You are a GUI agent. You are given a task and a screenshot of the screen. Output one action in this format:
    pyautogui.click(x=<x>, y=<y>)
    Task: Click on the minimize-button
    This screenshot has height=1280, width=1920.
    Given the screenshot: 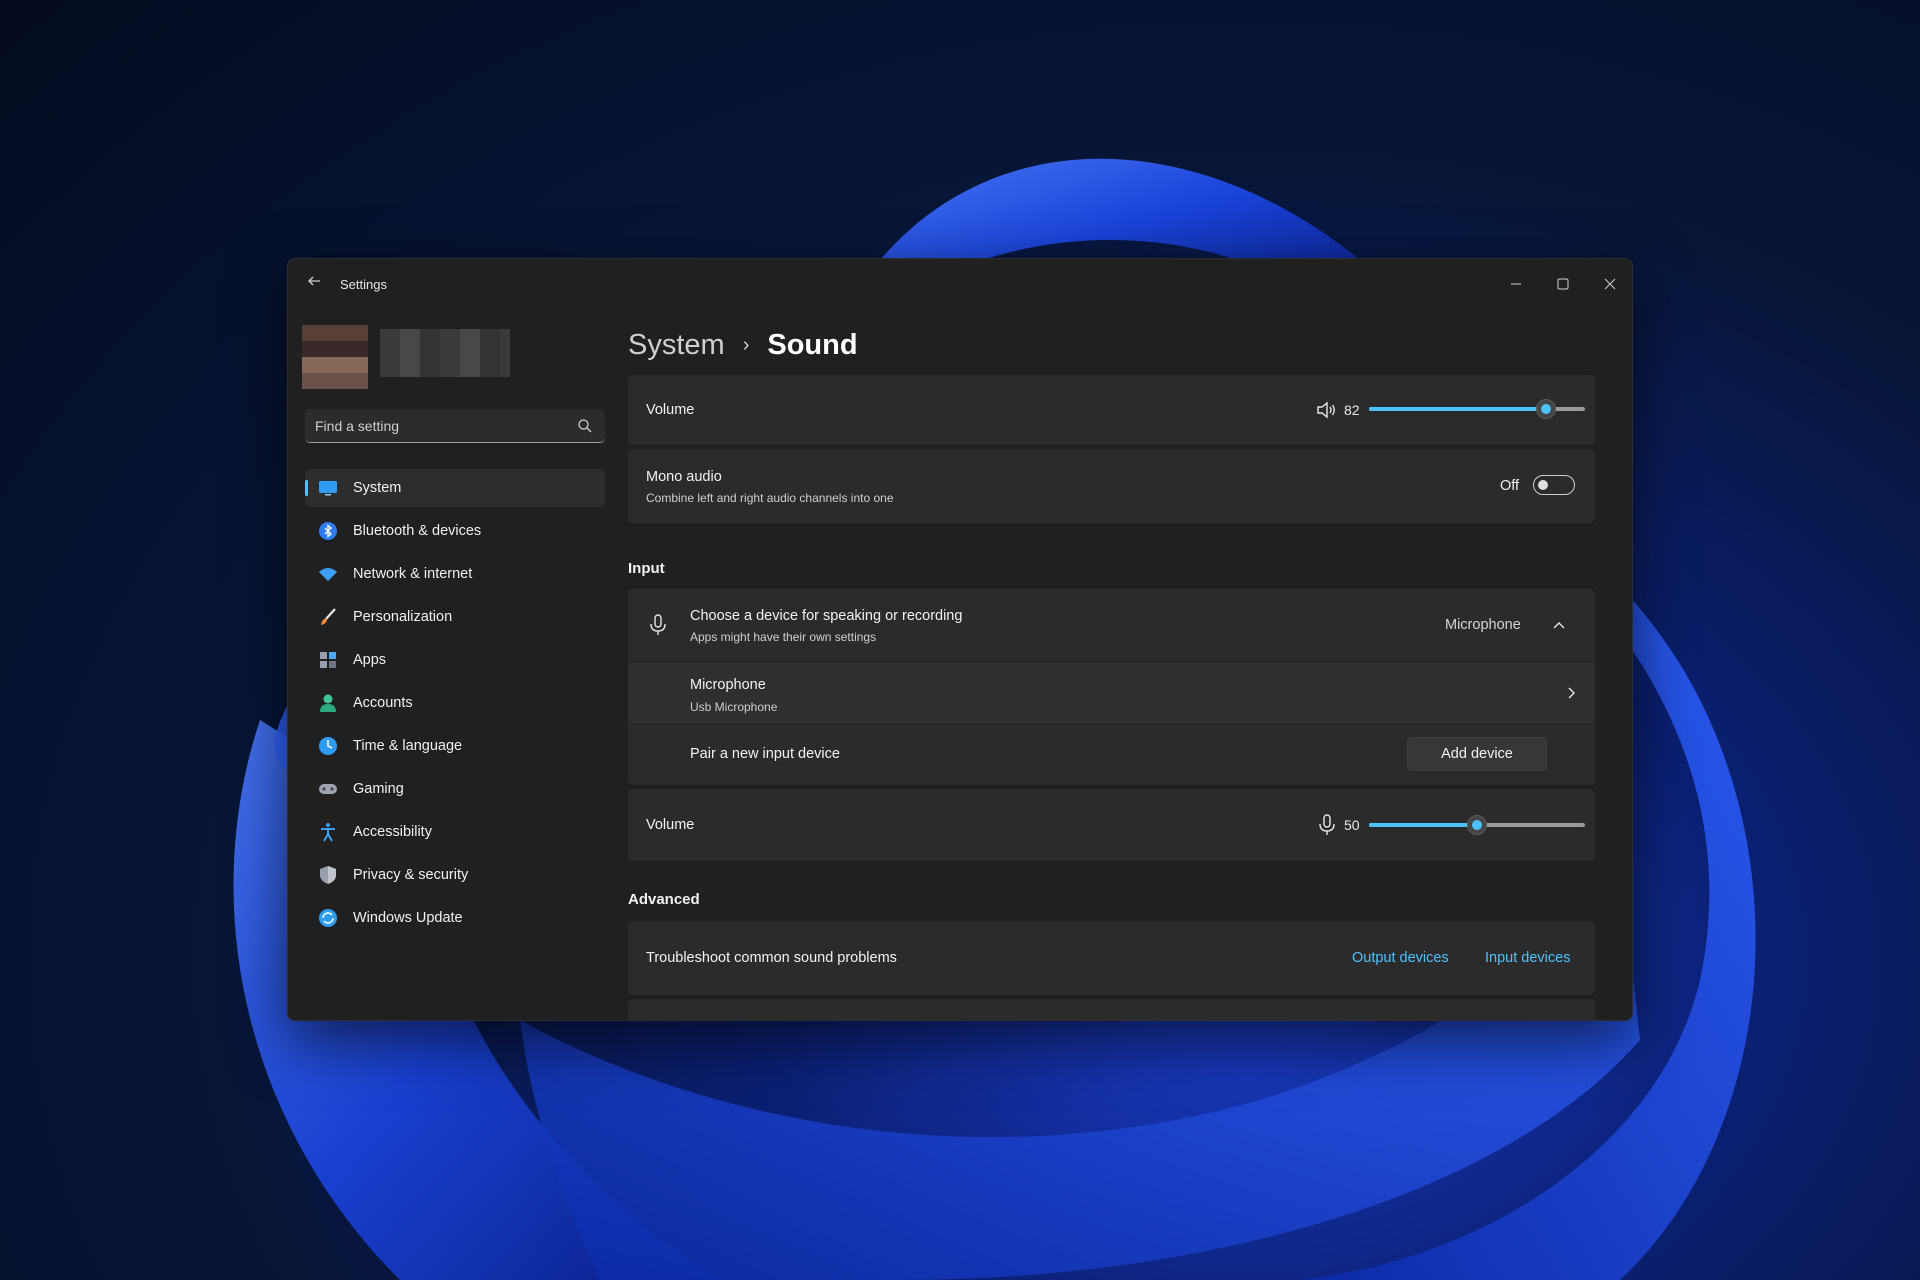 What is the action you would take?
    pyautogui.click(x=1516, y=284)
    